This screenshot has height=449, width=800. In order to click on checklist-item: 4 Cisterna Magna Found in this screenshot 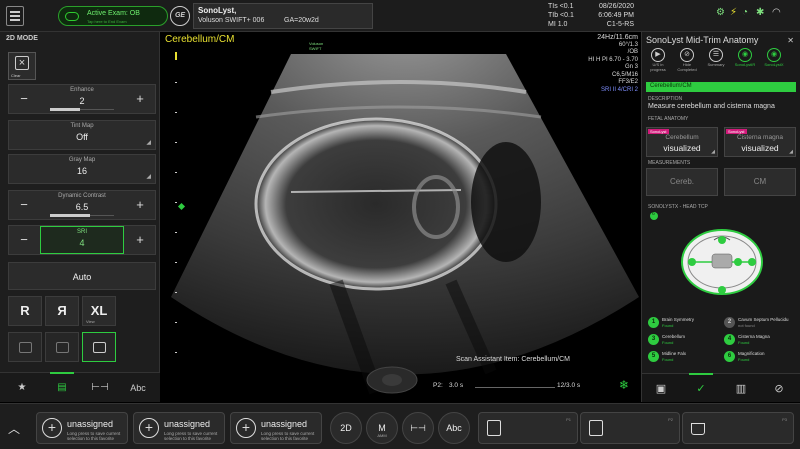, I will do `click(762, 340)`.